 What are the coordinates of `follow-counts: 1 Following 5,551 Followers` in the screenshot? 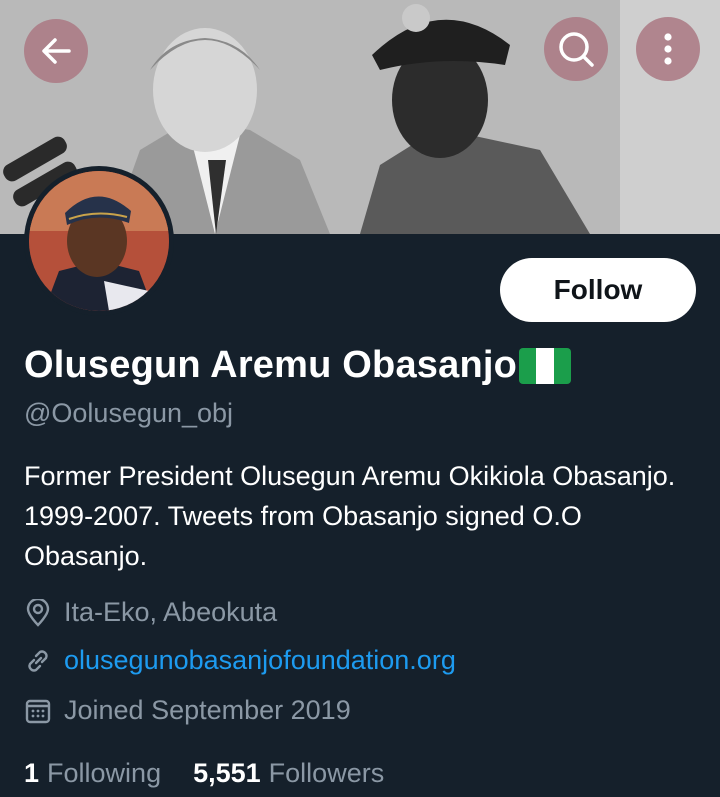 It's located at (220, 773).